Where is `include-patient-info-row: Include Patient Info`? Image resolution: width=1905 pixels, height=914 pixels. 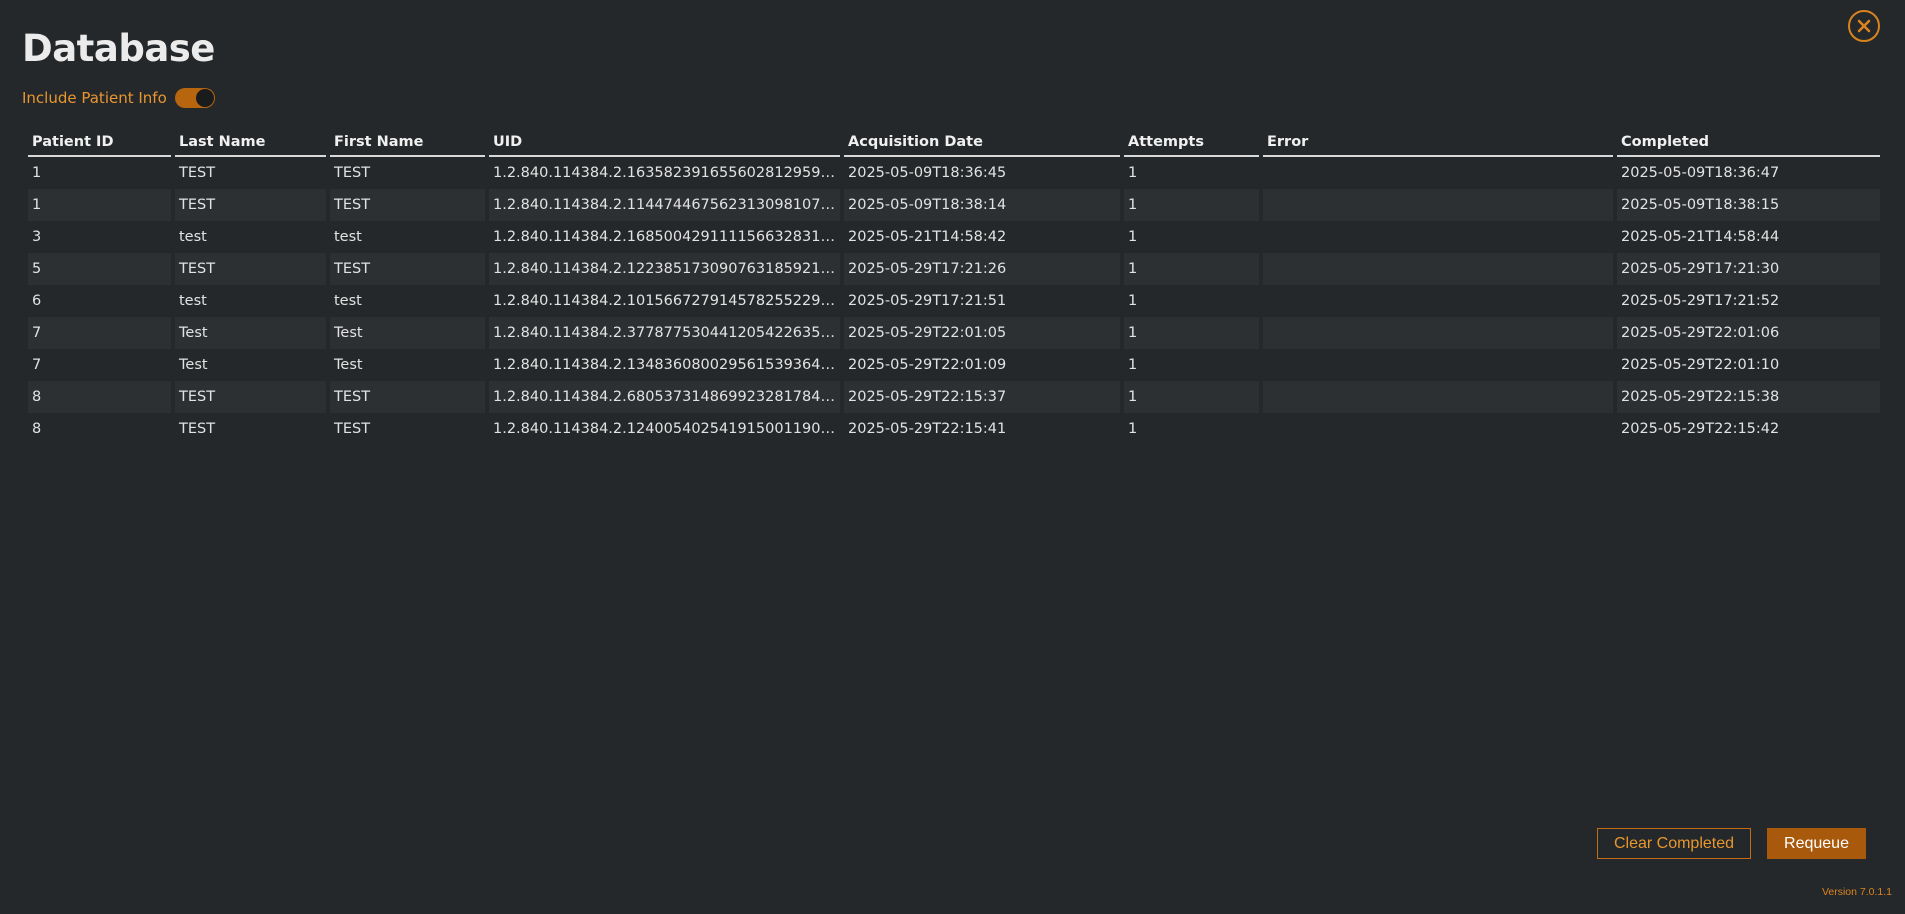 include-patient-info-row: Include Patient Info is located at coordinates (118, 98).